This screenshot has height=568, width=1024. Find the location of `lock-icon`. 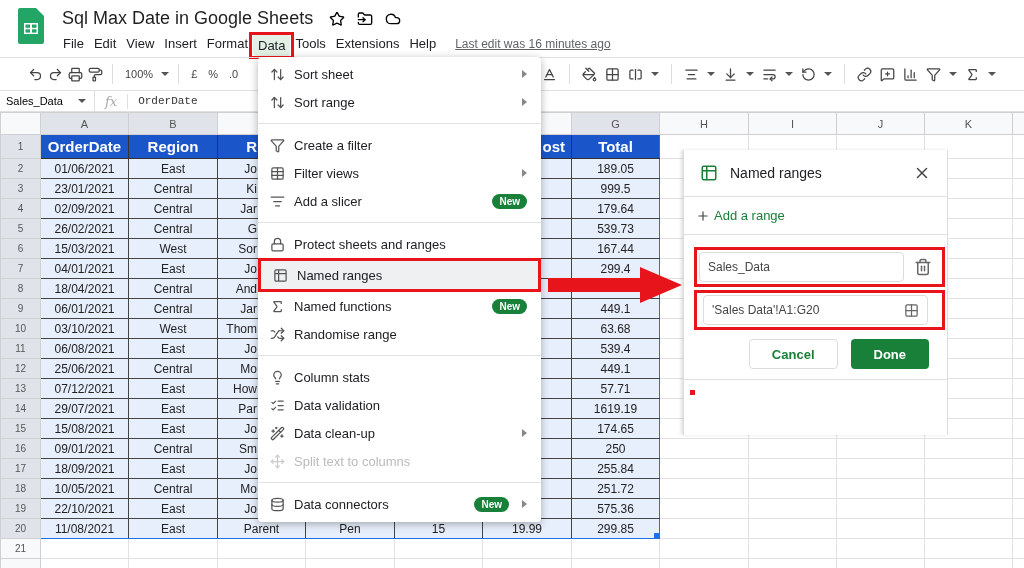

lock-icon is located at coordinates (277, 244).